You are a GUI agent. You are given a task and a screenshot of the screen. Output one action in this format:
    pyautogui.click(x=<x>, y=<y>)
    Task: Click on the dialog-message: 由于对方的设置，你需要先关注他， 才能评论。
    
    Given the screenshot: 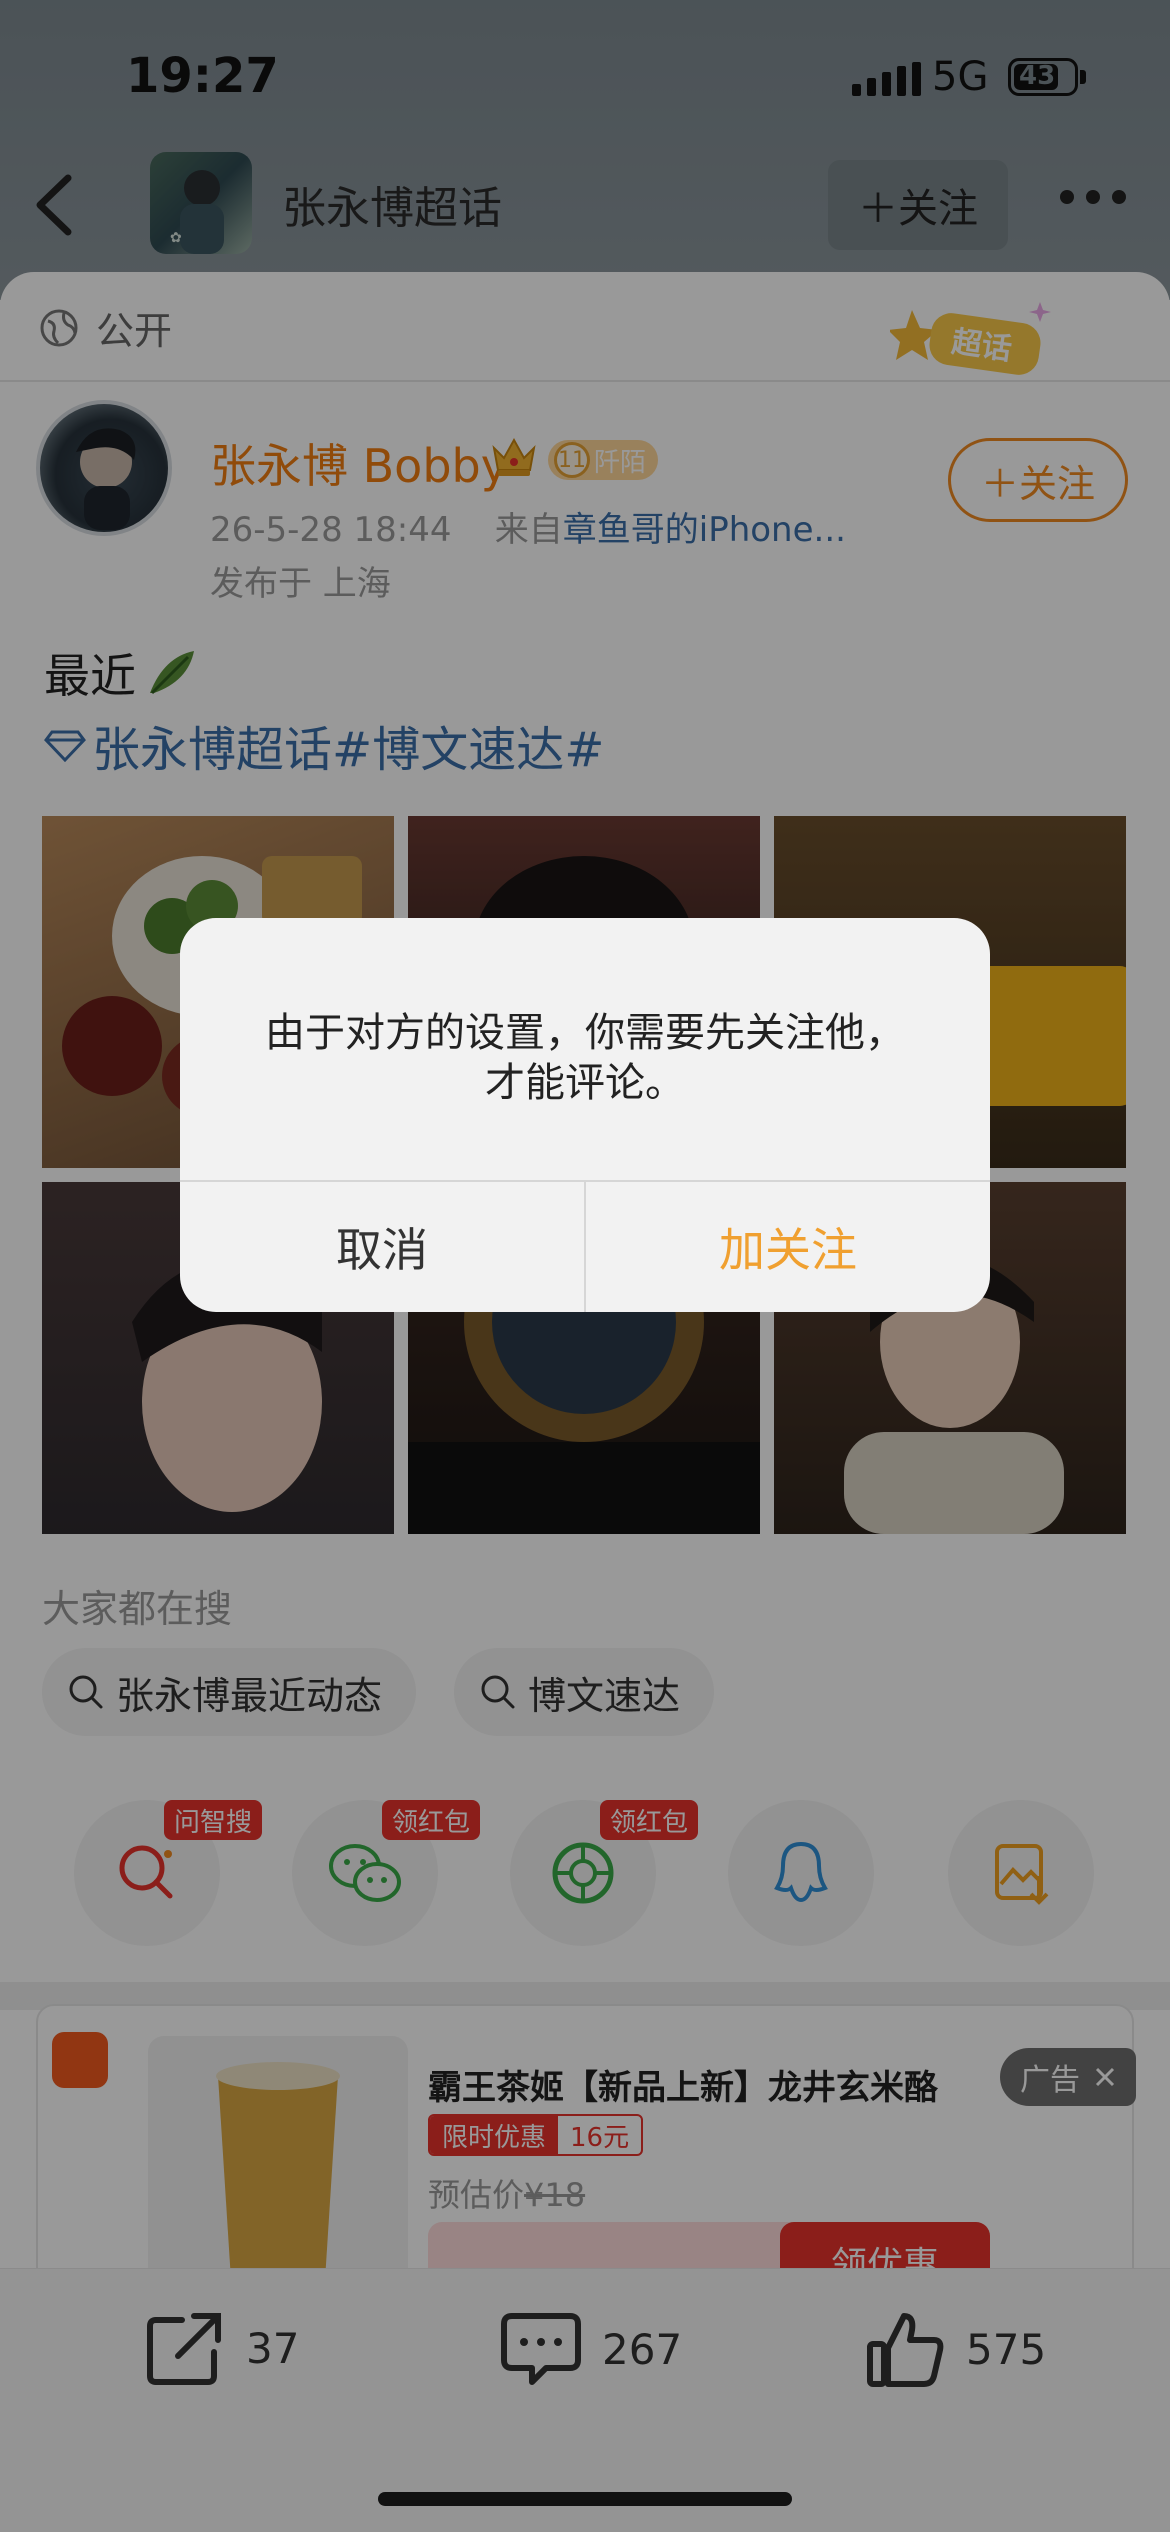 What is the action you would take?
    pyautogui.click(x=585, y=1058)
    